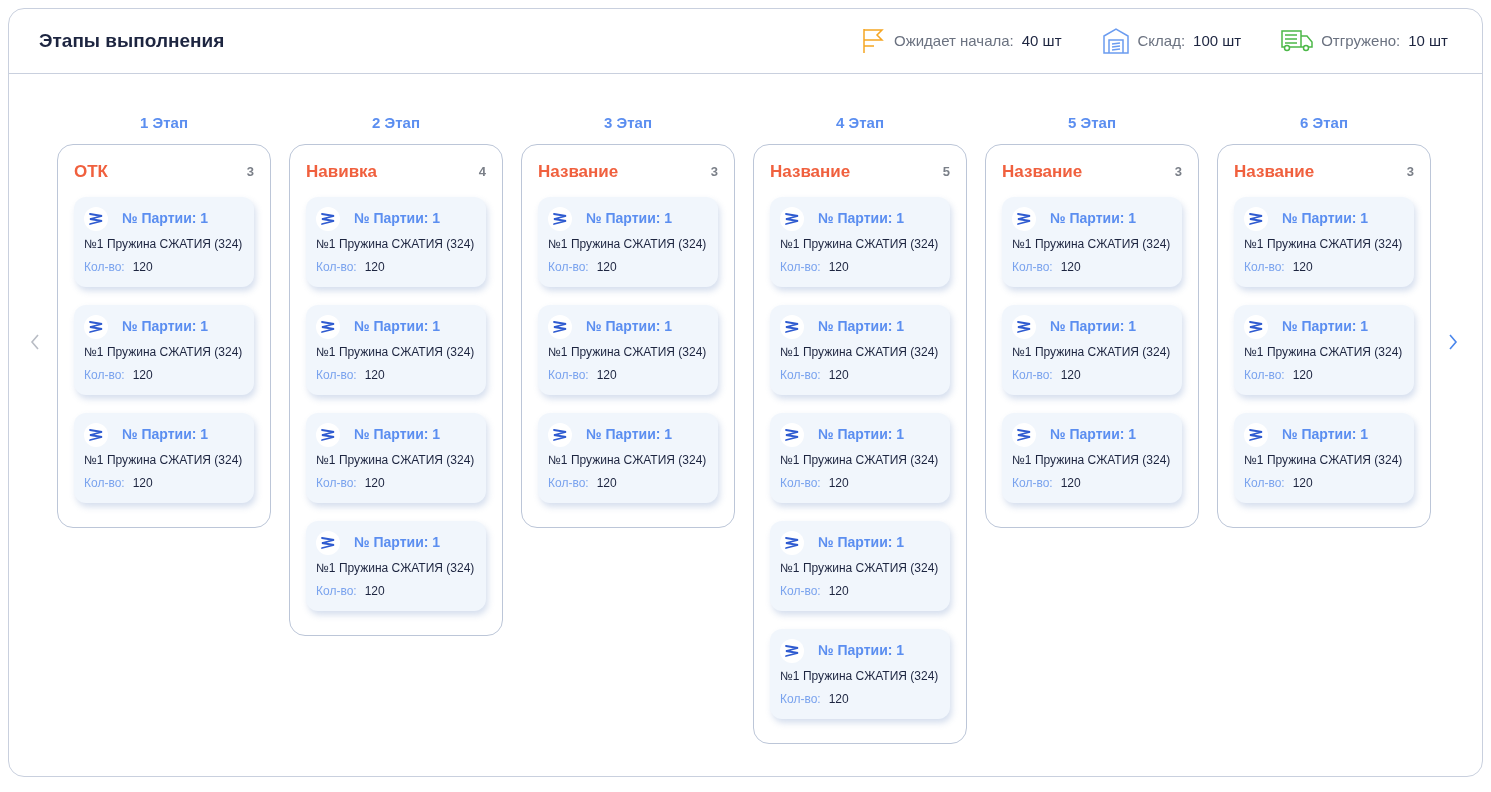 The width and height of the screenshot is (1491, 792). What do you see at coordinates (1217, 40) in the screenshot?
I see `summary-value: 100 шт` at bounding box center [1217, 40].